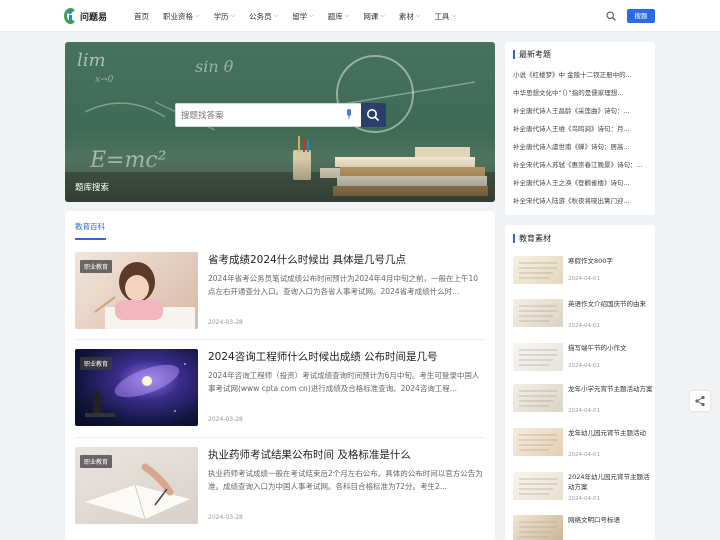  I want to click on material-title: 2024年幼儿园元宵节主题活动方案, so click(611, 482).